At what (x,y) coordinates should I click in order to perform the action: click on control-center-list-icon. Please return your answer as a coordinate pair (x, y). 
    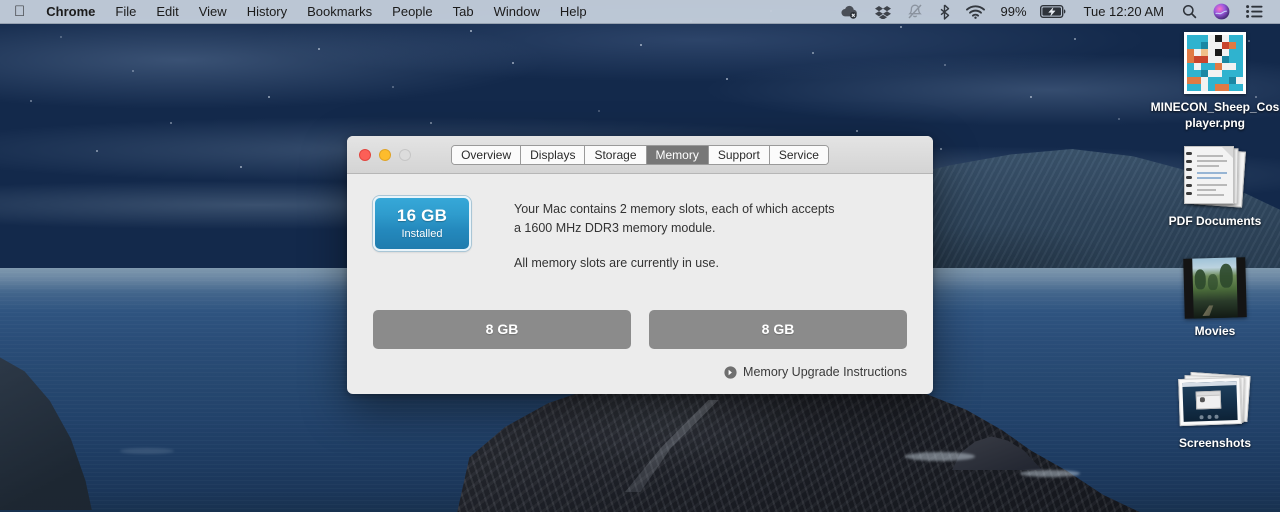
    Looking at the image, I should click on (1254, 12).